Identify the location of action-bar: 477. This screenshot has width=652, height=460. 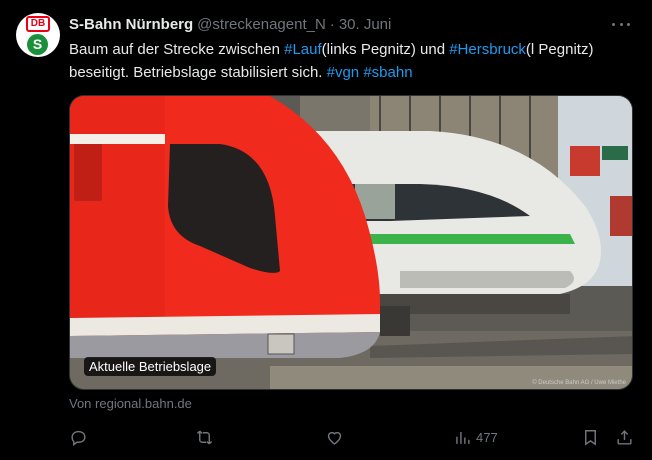
(352, 437).